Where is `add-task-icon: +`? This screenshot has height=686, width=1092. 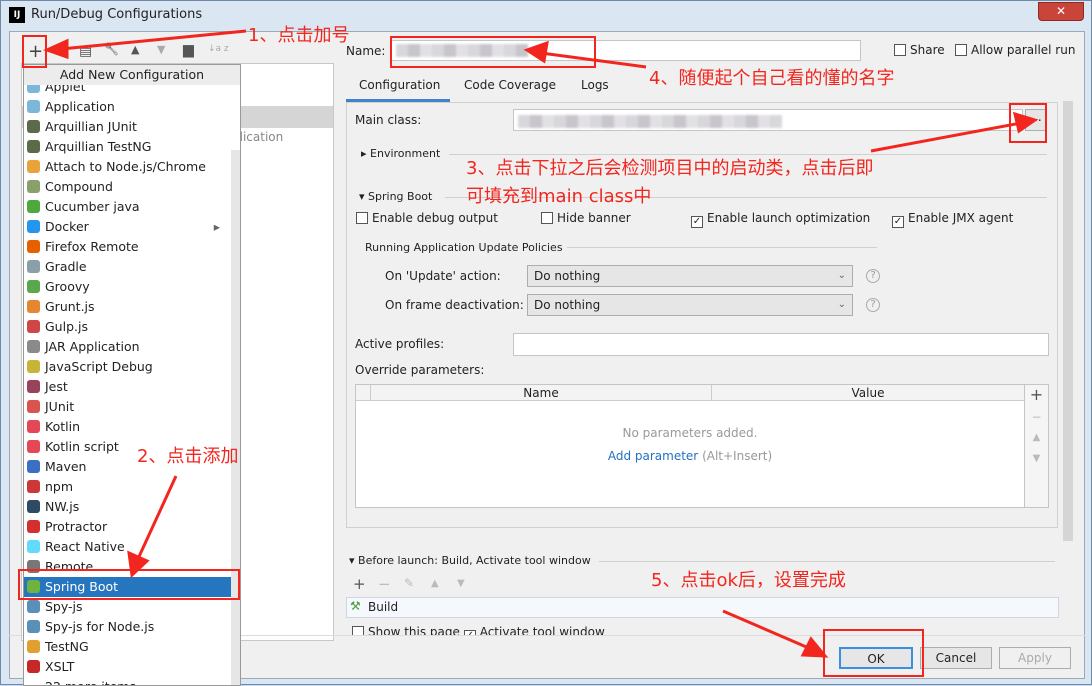
add-task-icon: + is located at coordinates (359, 584).